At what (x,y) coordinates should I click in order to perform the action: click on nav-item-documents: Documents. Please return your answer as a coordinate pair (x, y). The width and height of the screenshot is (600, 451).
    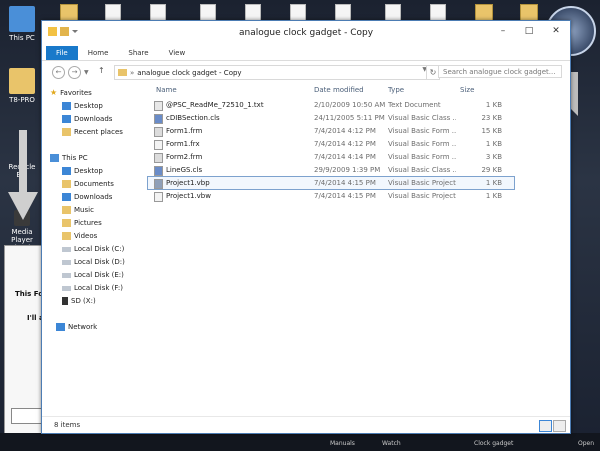
    Looking at the image, I should click on (88, 184).